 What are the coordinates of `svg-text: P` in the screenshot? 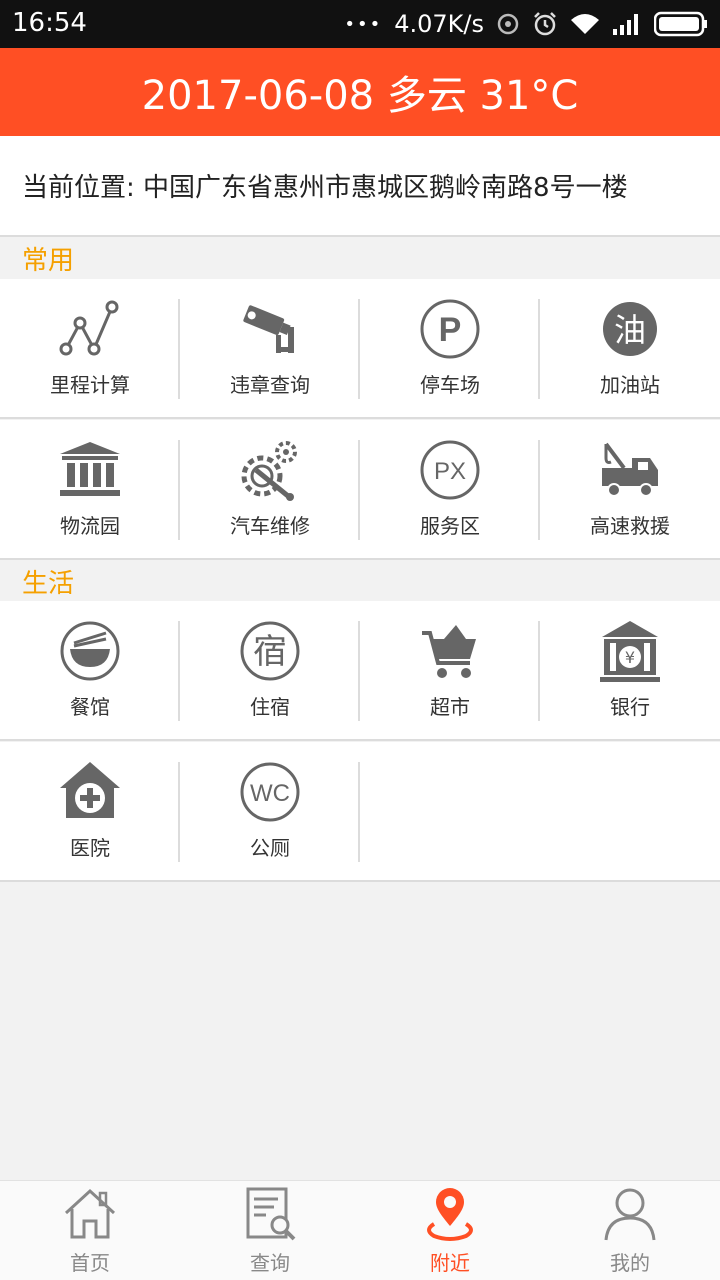 It's located at (450, 330).